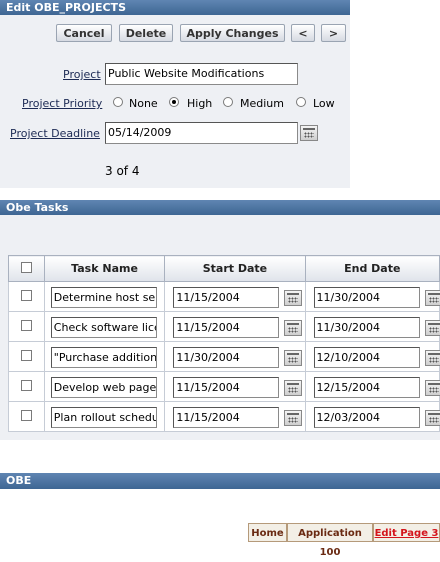  I want to click on priority-medium-label: Medium, so click(262, 103).